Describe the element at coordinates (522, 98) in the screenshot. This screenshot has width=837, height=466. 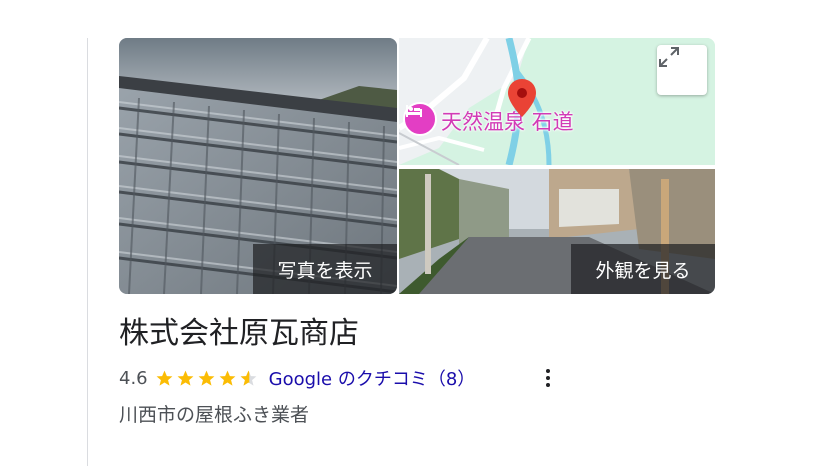
I see `map-pin-icon` at that location.